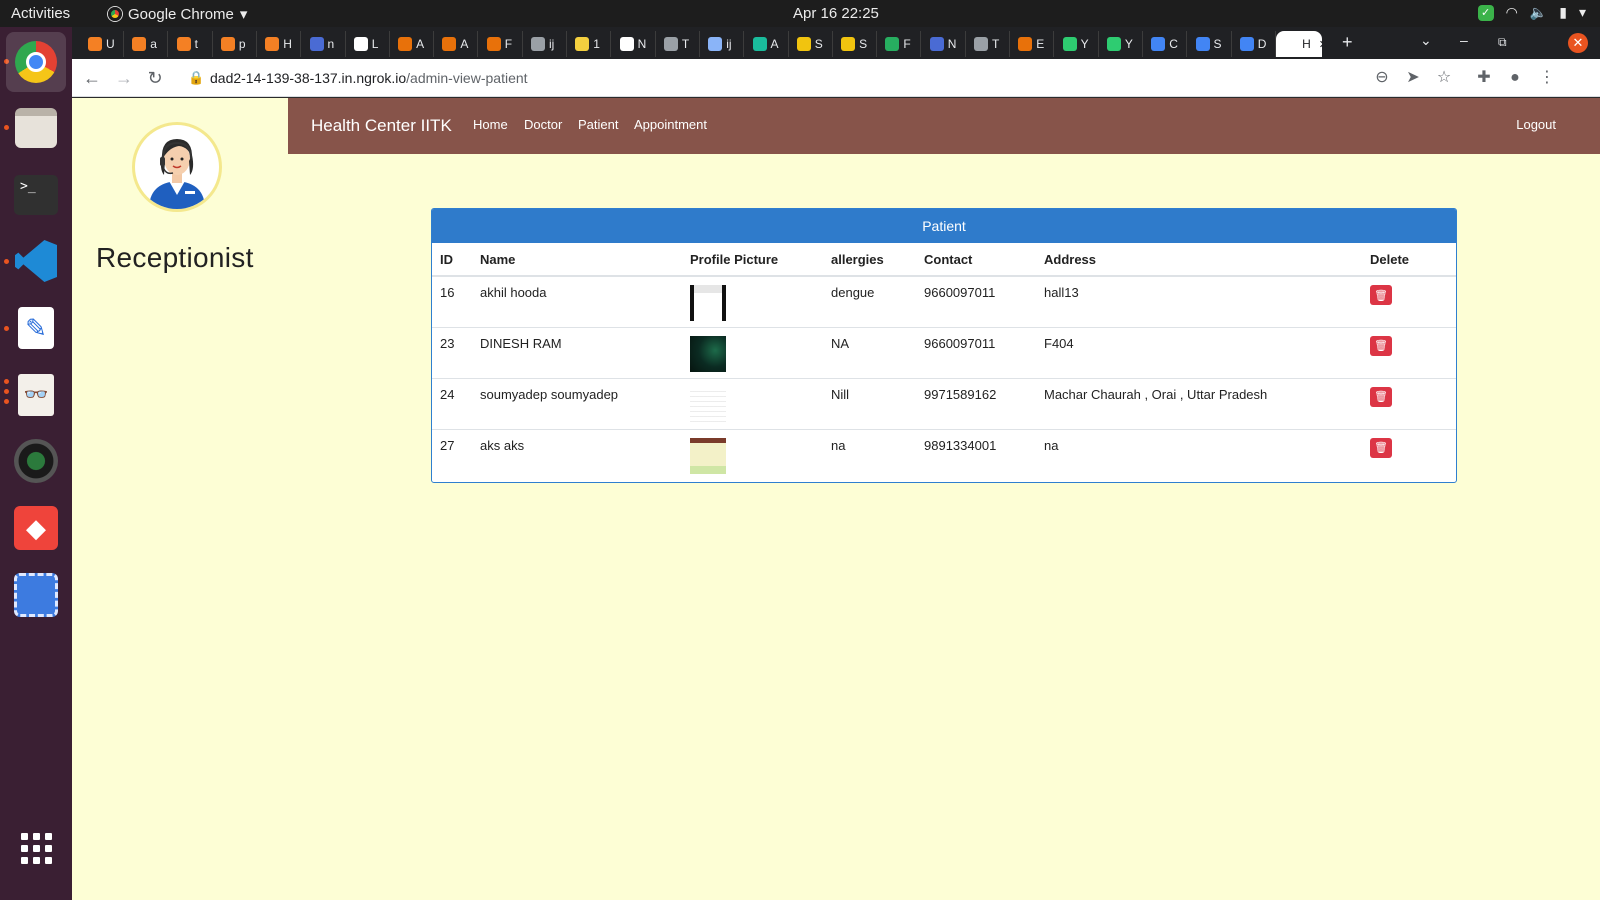 The width and height of the screenshot is (1600, 900). I want to click on browser-tab: t, so click(191, 44).